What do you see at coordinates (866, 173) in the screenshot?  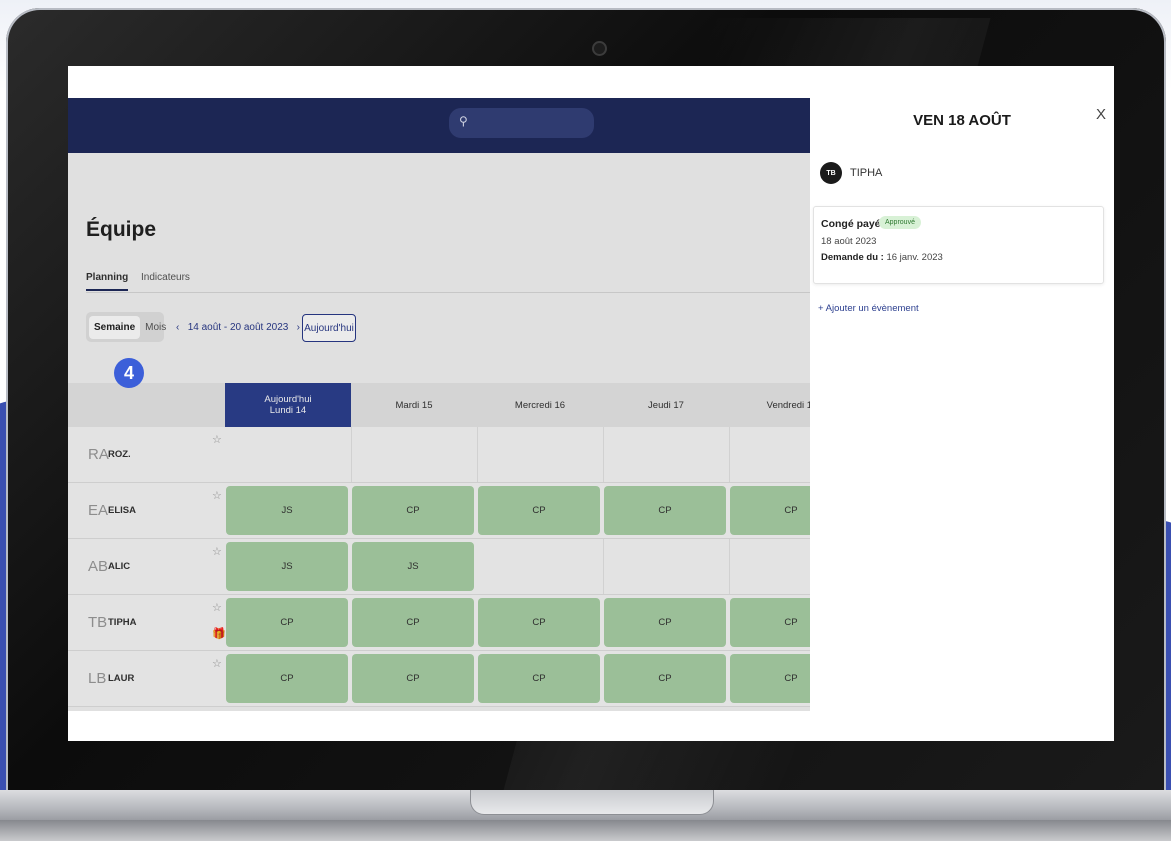 I see `user-name: TIPHA` at bounding box center [866, 173].